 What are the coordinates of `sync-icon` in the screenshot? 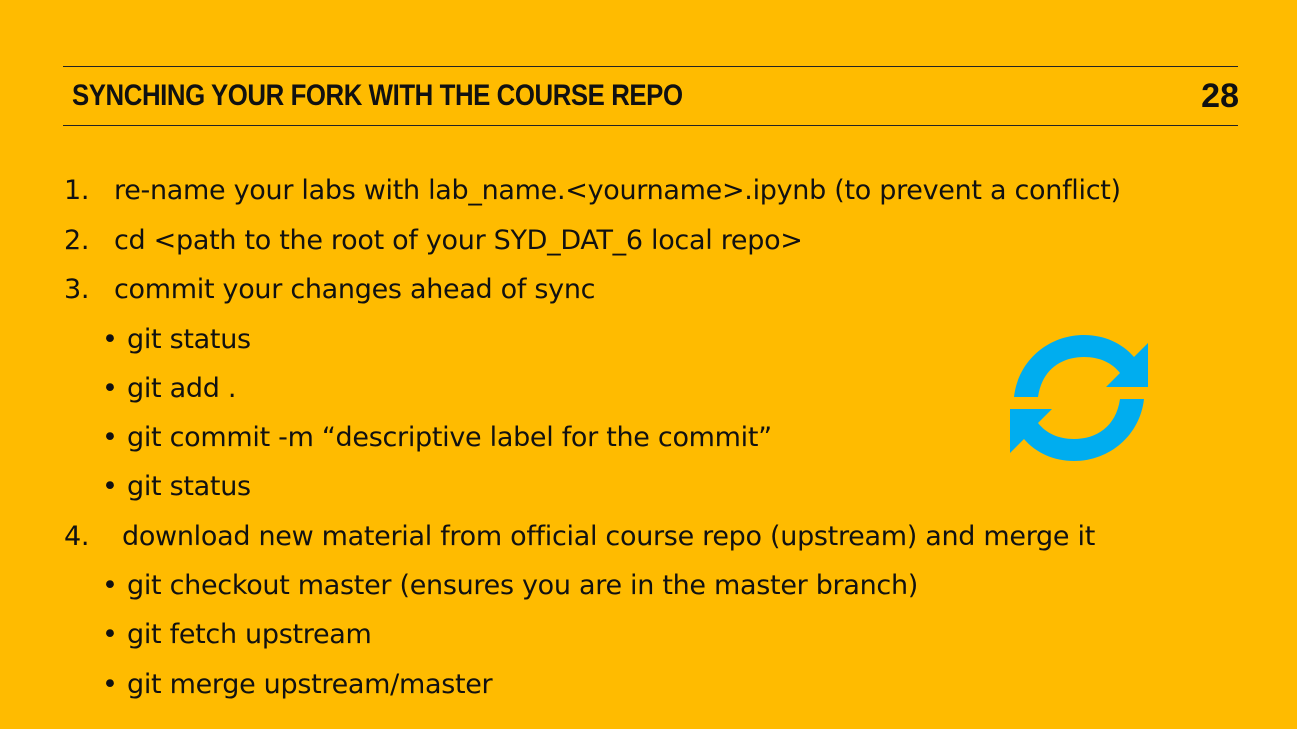 It's located at (1079, 398).